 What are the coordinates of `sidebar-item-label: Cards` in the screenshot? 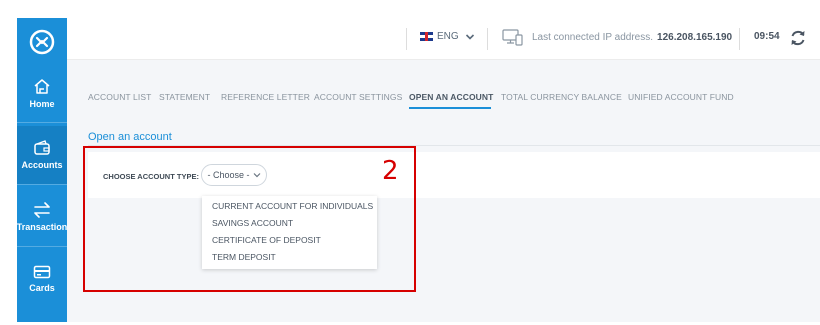 It's located at (42, 288).